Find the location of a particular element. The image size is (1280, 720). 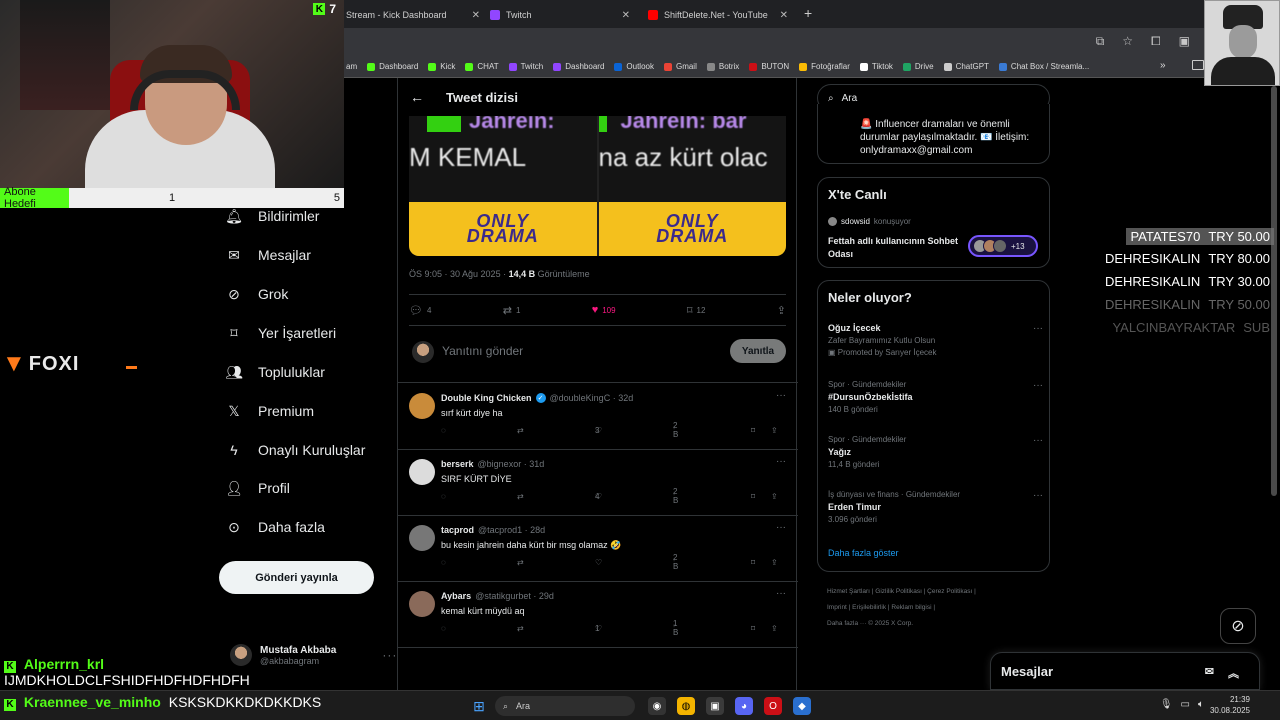

sidebar-item-more: ⊙ Daha fazla is located at coordinates (275, 527).